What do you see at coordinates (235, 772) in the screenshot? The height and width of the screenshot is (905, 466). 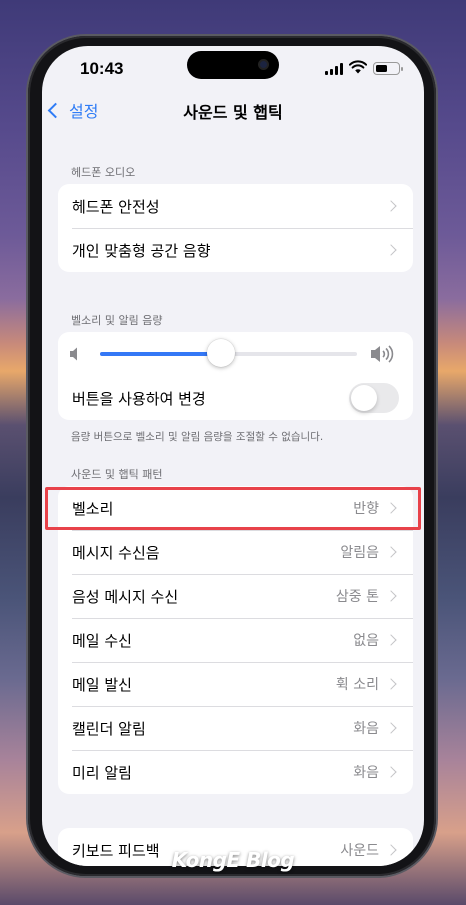 I see `row-reminder-alerts: 미리 알림 화음` at bounding box center [235, 772].